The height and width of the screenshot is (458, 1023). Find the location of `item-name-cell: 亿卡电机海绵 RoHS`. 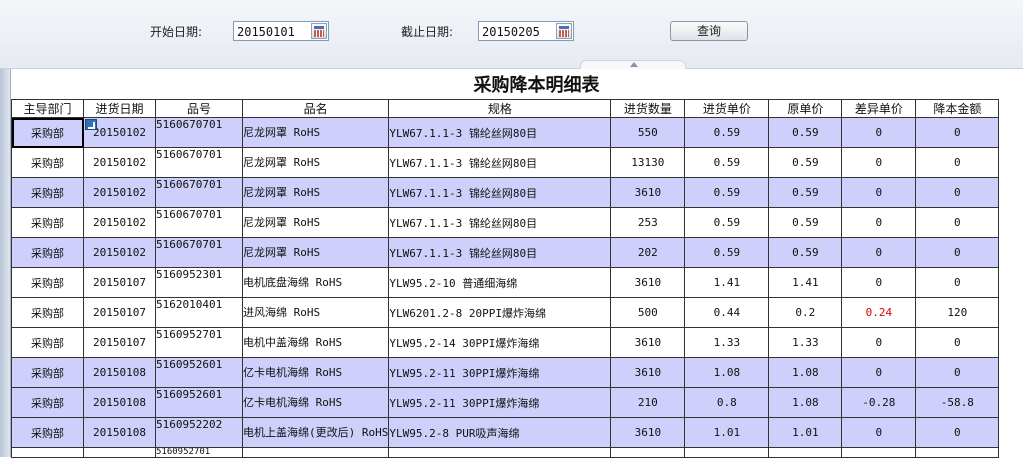

item-name-cell: 亿卡电机海绵 RoHS is located at coordinates (315, 402).